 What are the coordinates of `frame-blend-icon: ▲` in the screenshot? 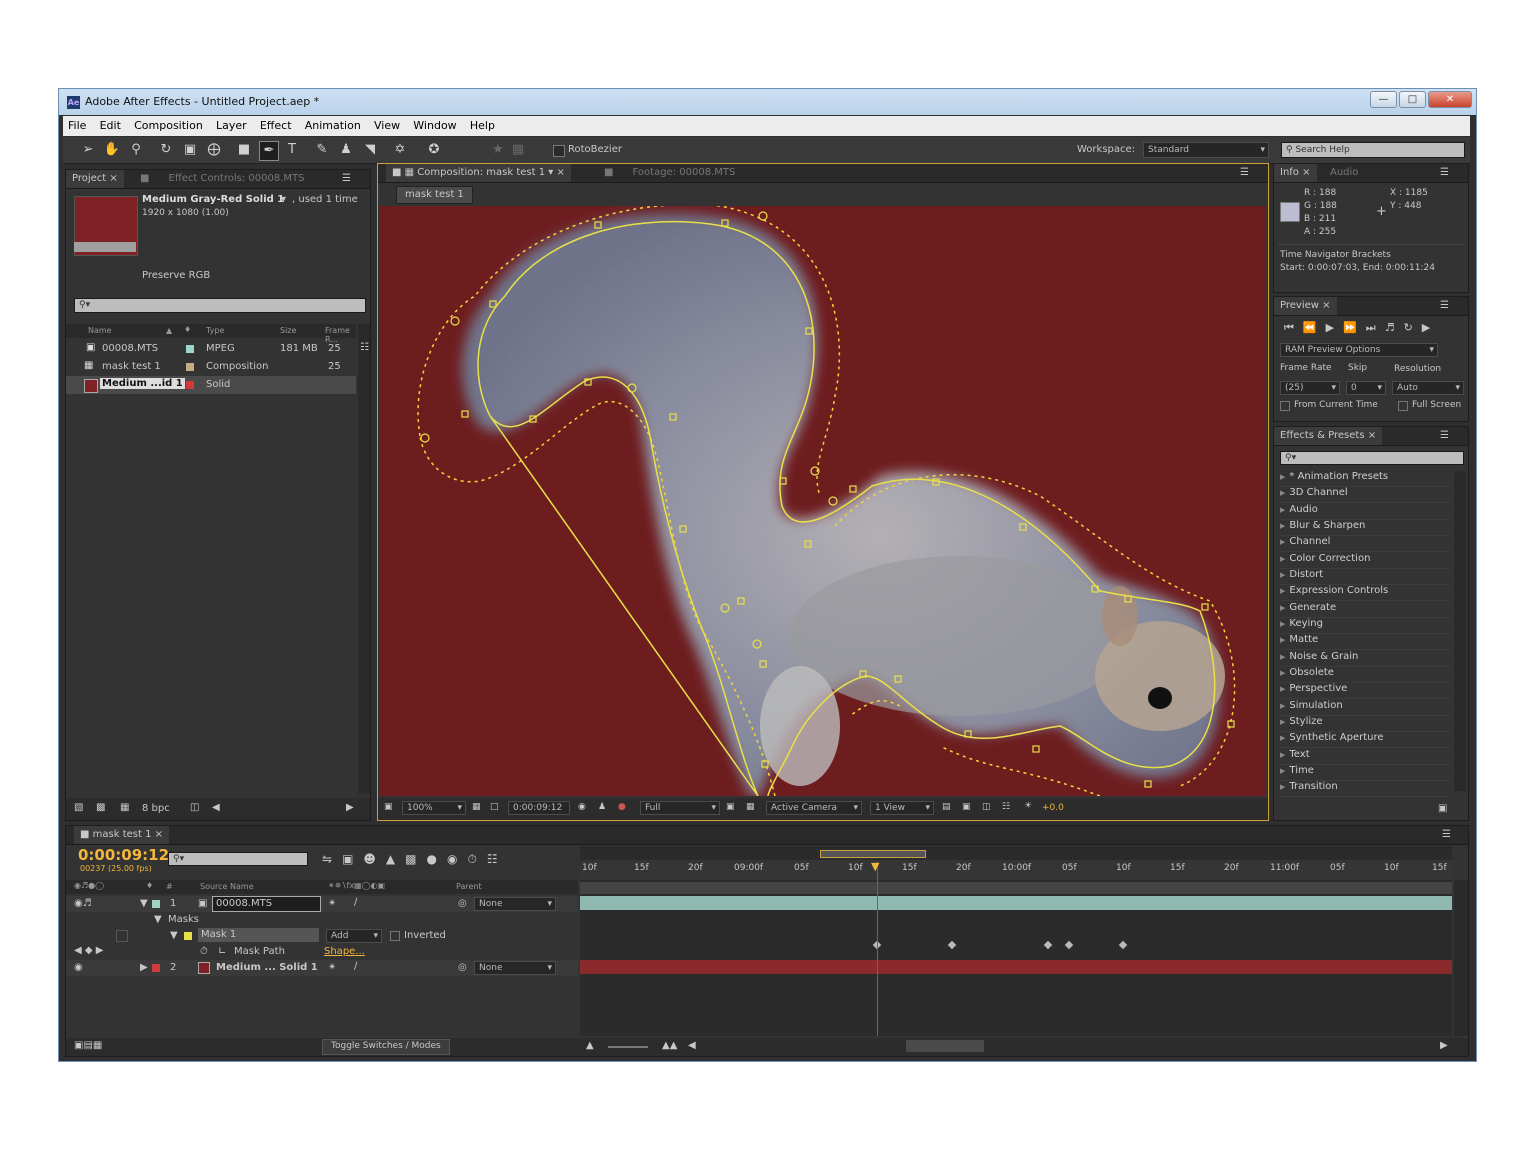 It's located at (395, 859).